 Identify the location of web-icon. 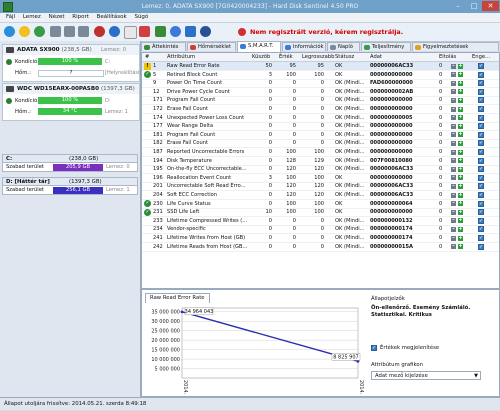
(114, 31).